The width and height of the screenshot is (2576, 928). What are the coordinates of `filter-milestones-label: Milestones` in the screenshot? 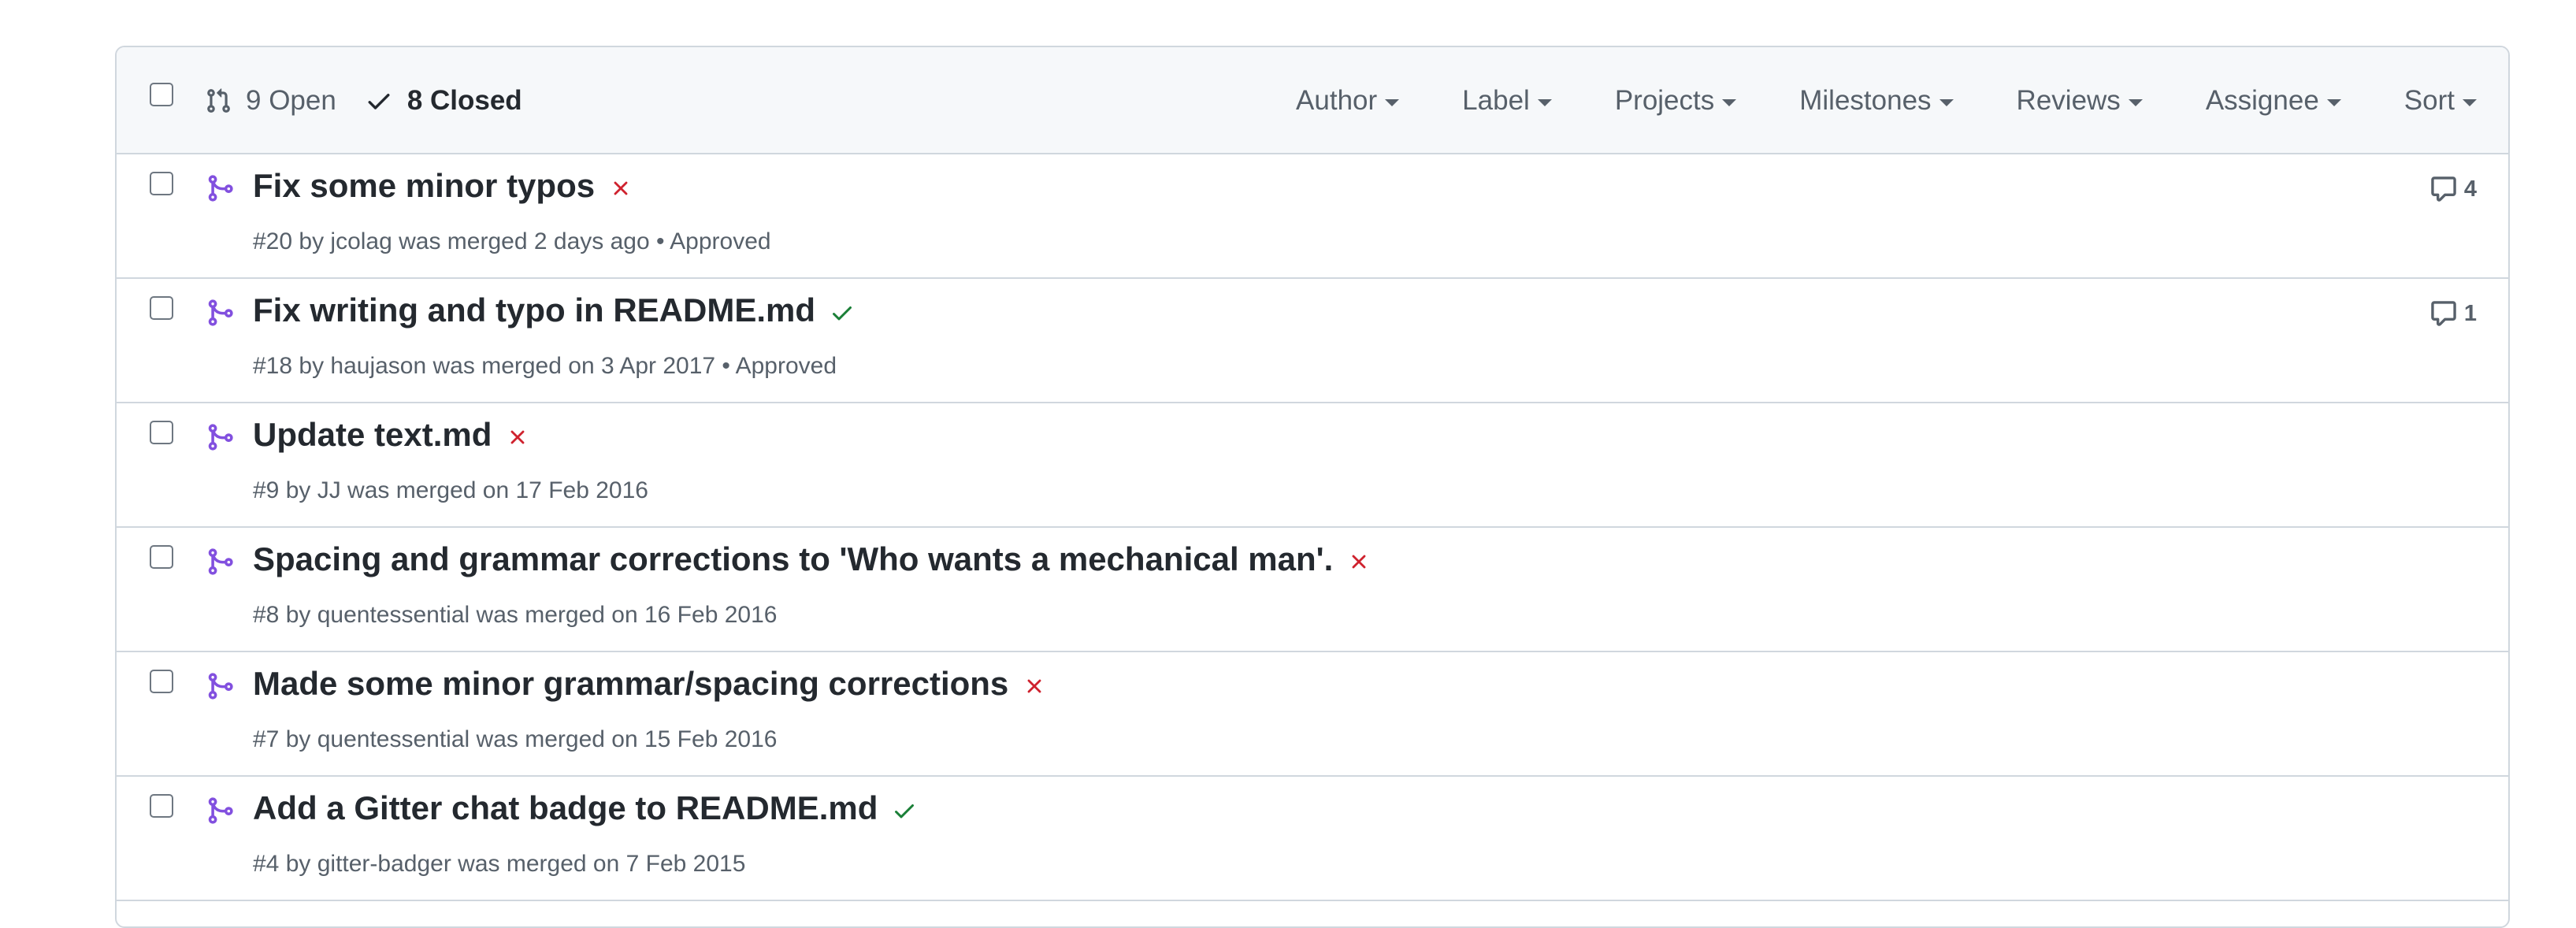 It's located at (1865, 100).